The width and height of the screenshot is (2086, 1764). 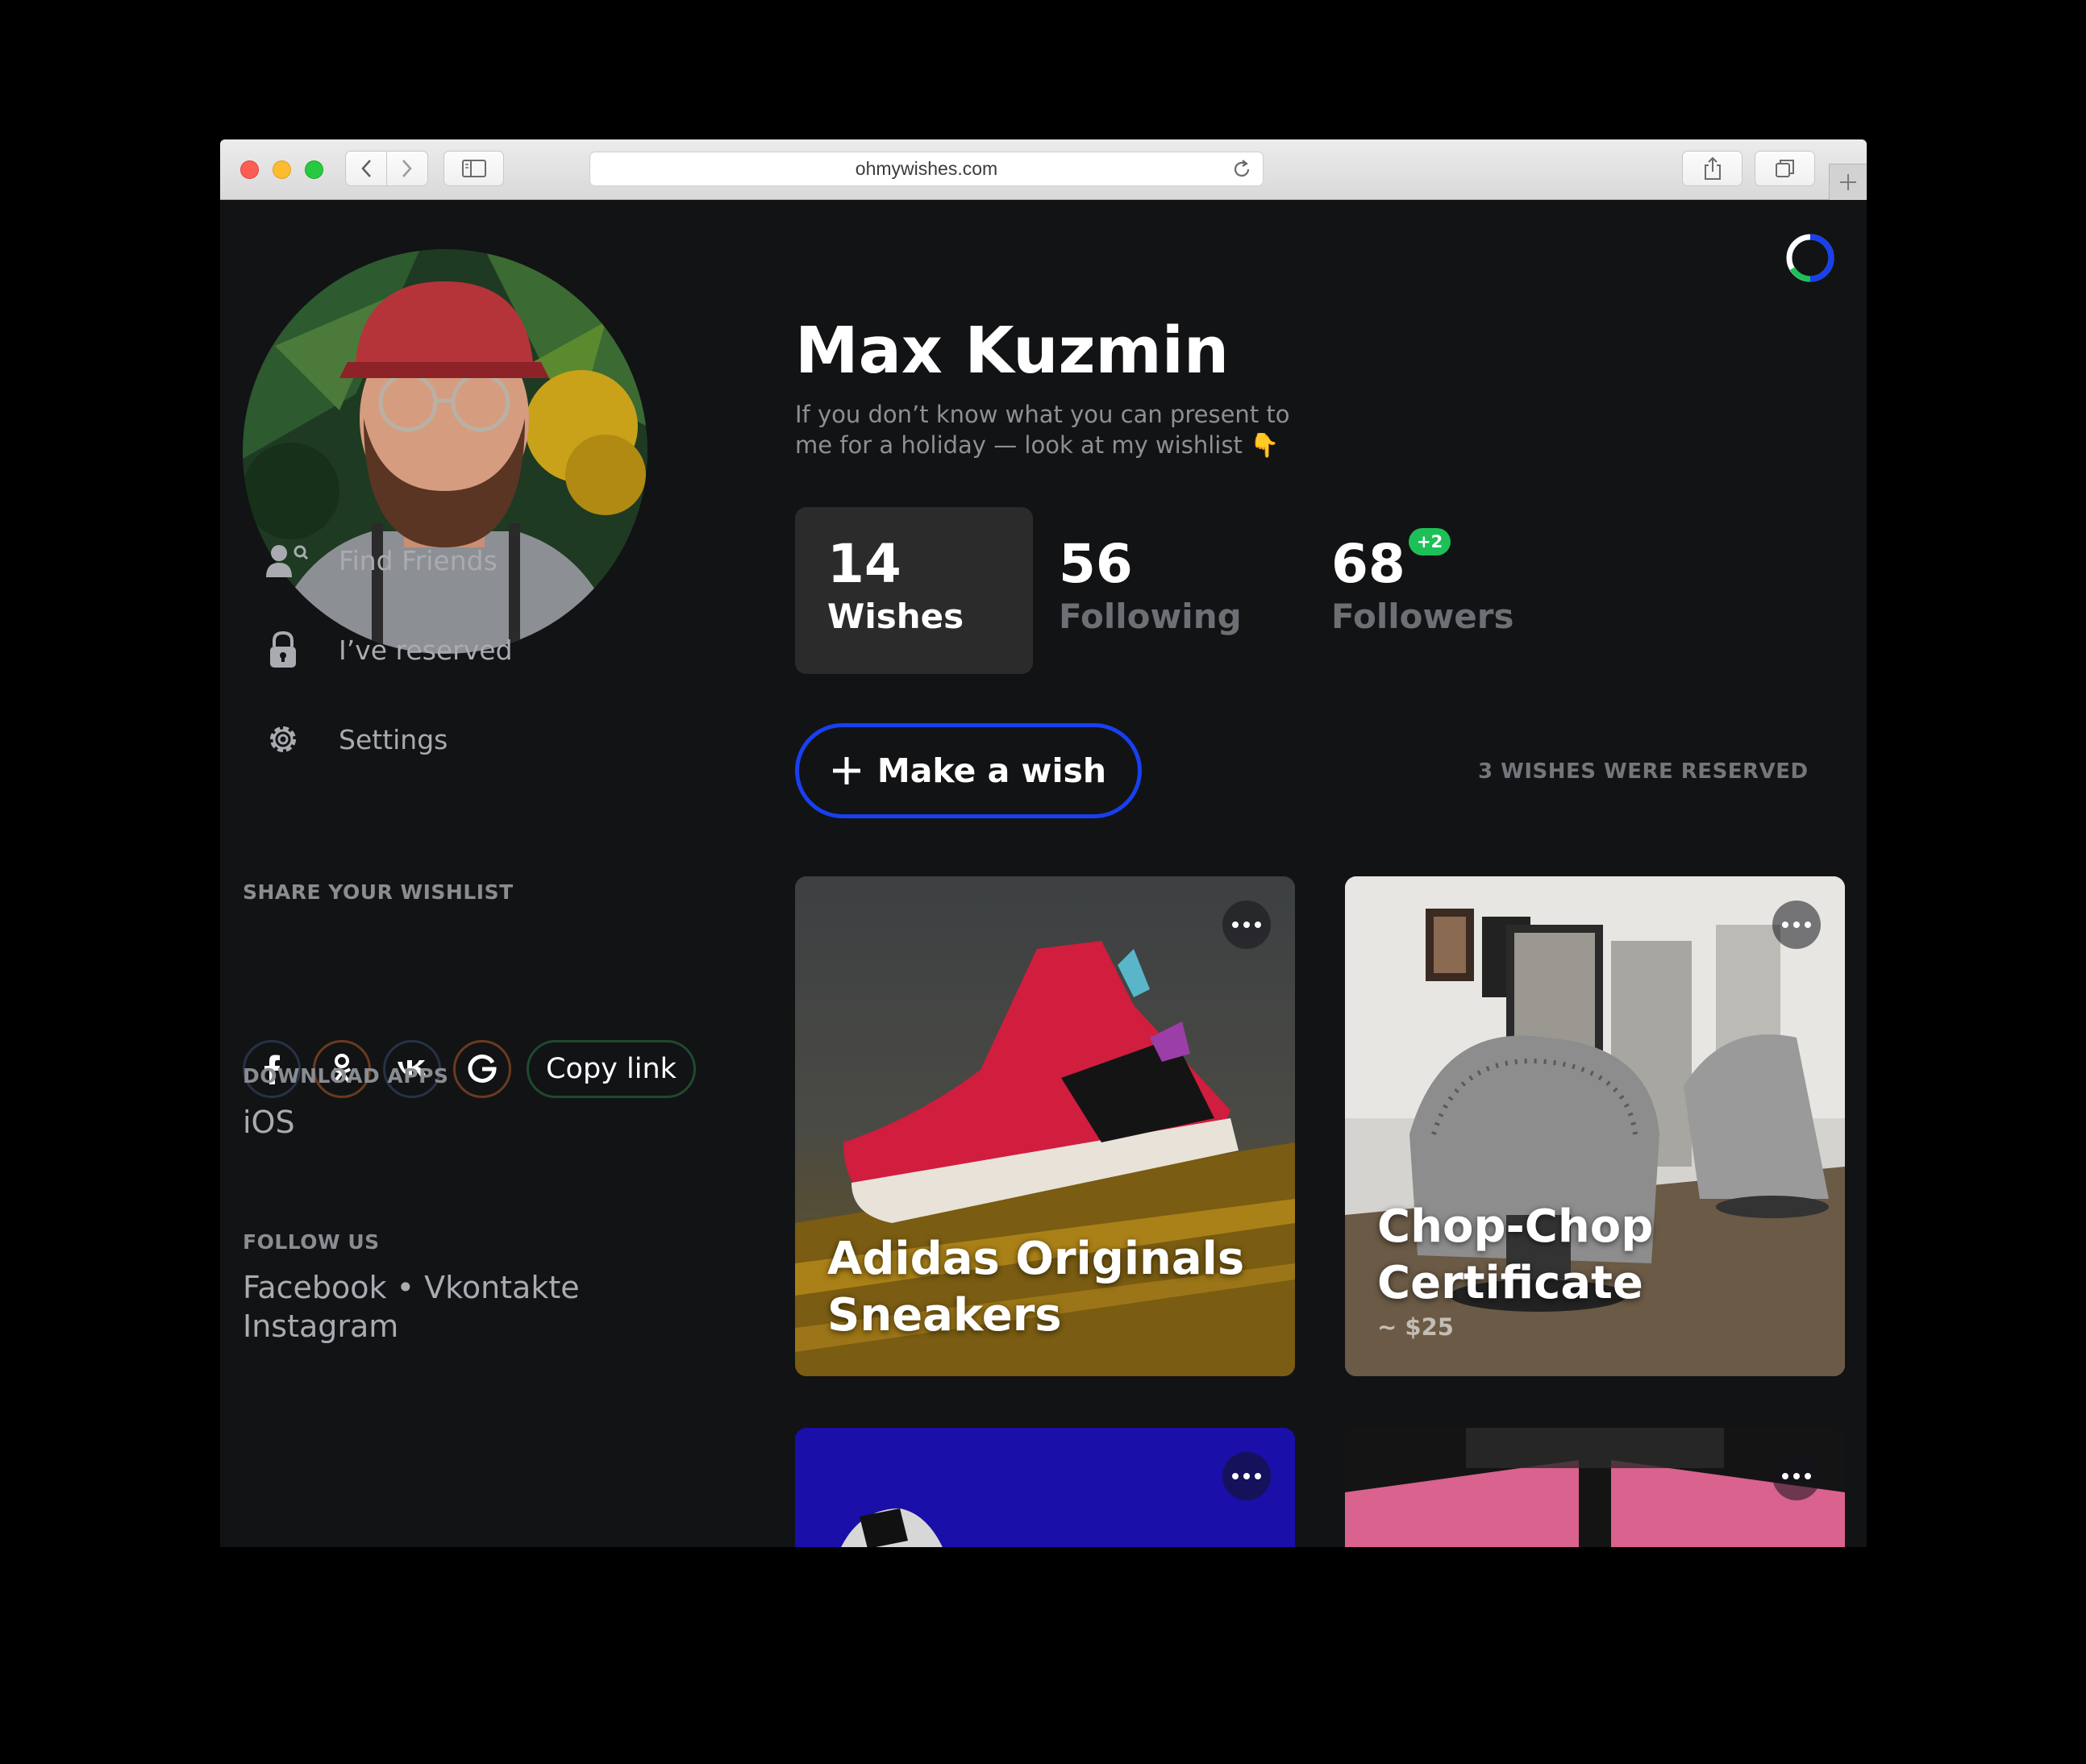 I want to click on sidebar-item-settings: Settings, so click(x=356, y=739).